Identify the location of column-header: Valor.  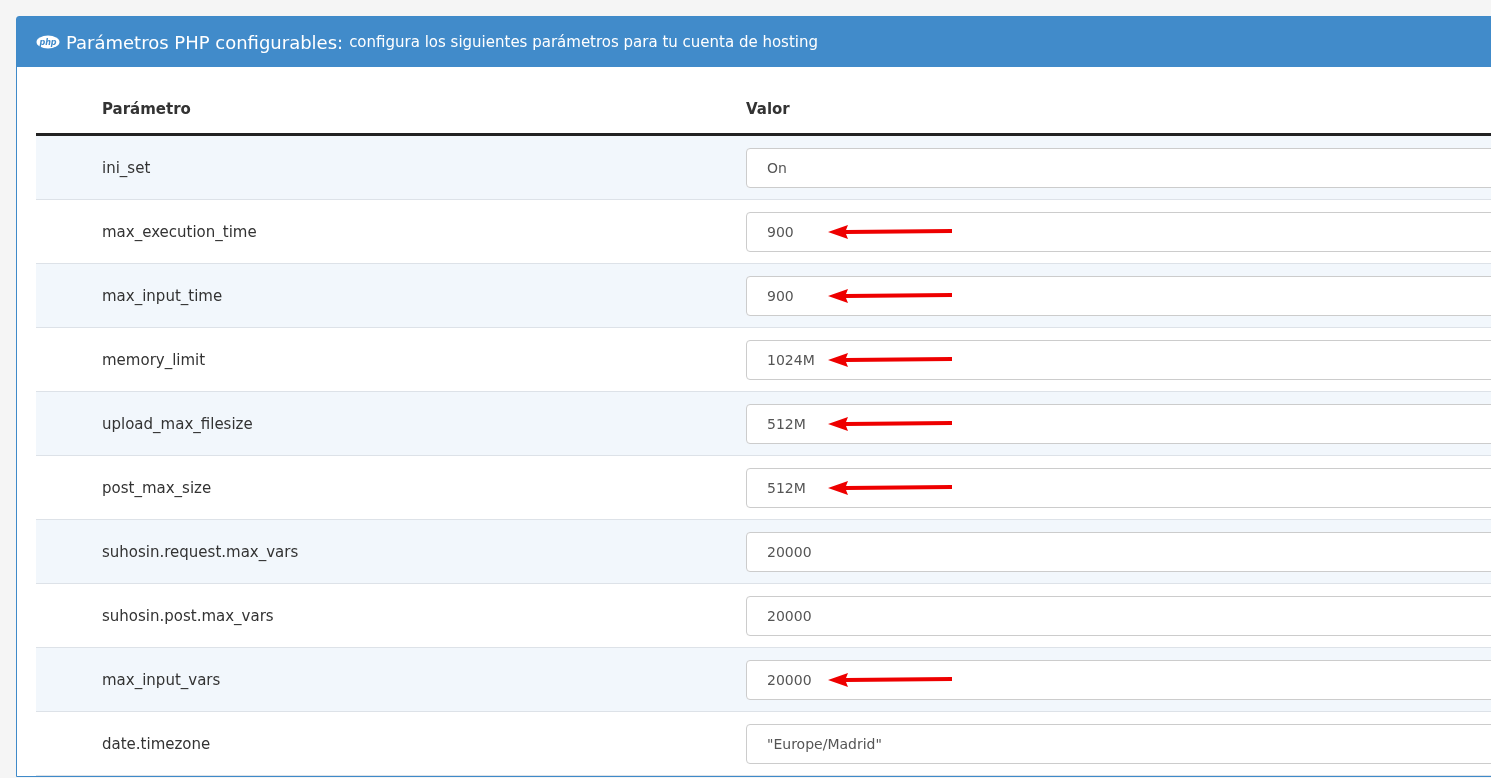
(768, 109).